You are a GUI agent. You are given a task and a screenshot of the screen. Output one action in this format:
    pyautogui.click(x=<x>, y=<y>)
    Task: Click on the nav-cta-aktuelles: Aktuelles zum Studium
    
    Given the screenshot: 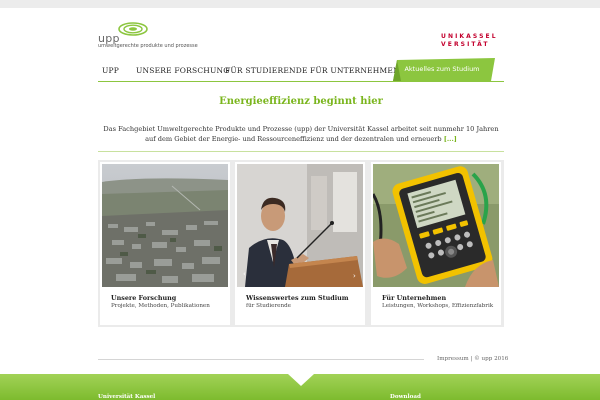 What is the action you would take?
    pyautogui.click(x=444, y=69)
    